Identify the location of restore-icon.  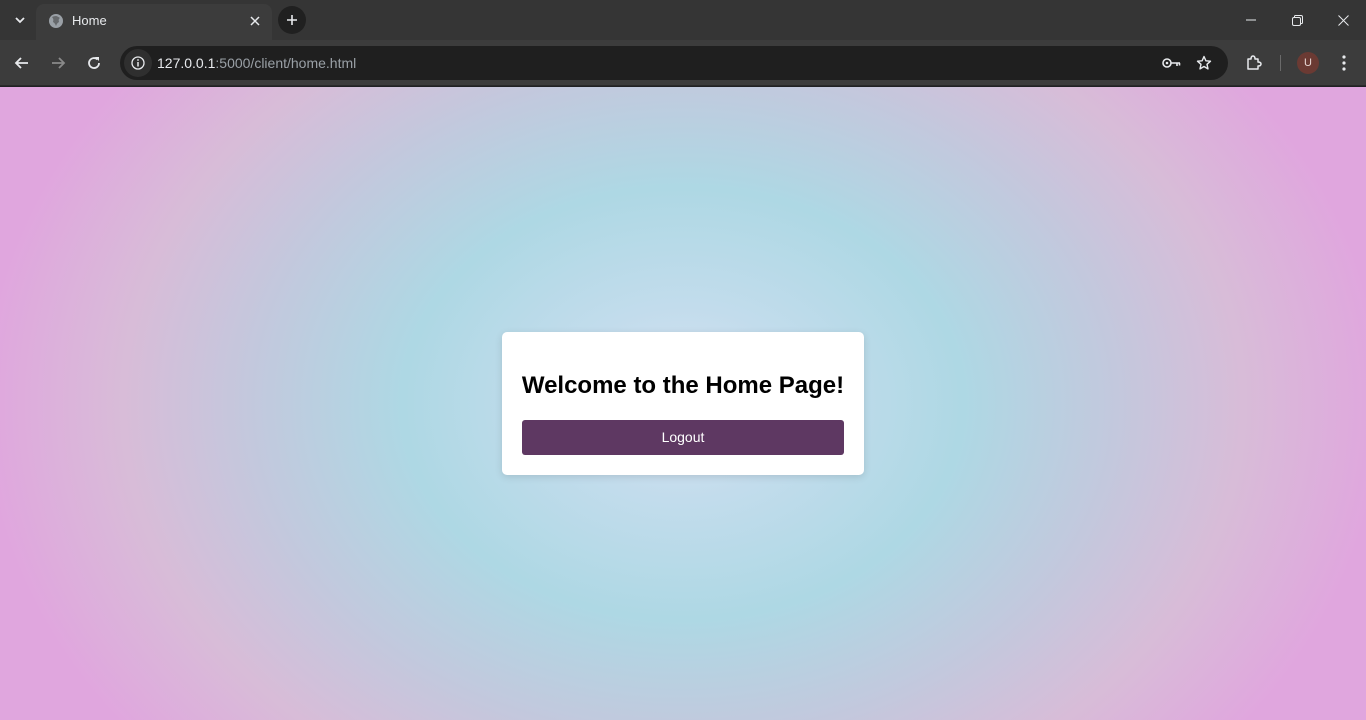
(1297, 20).